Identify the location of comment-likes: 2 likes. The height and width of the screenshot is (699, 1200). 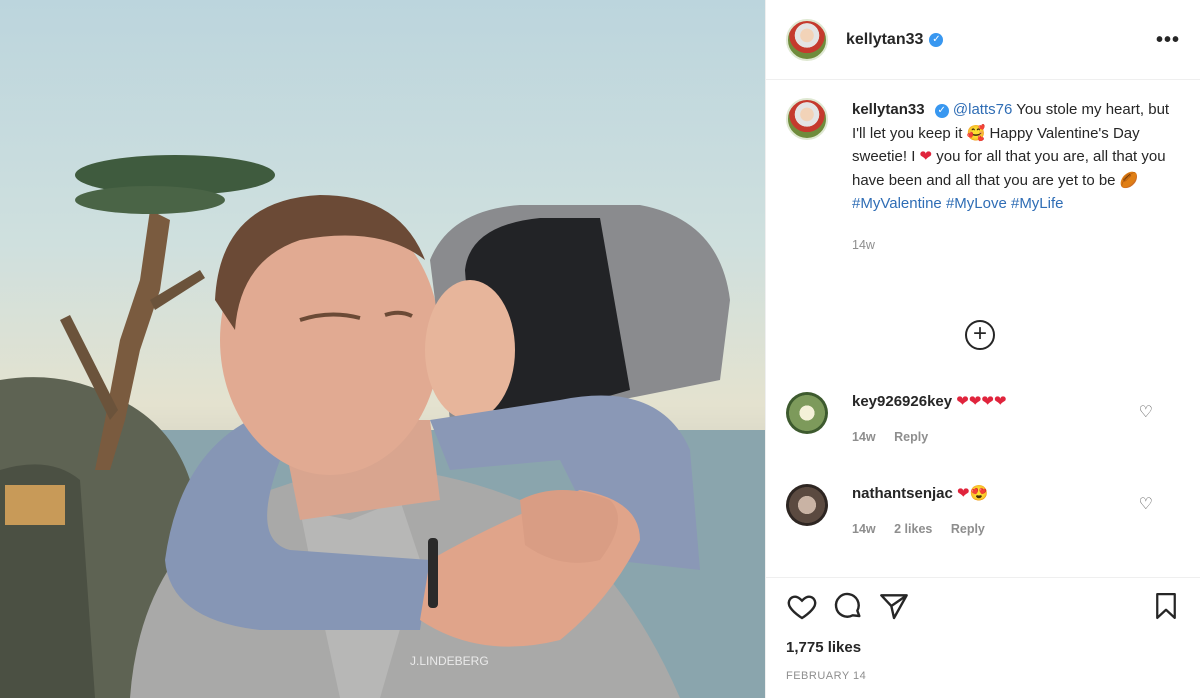
(913, 529).